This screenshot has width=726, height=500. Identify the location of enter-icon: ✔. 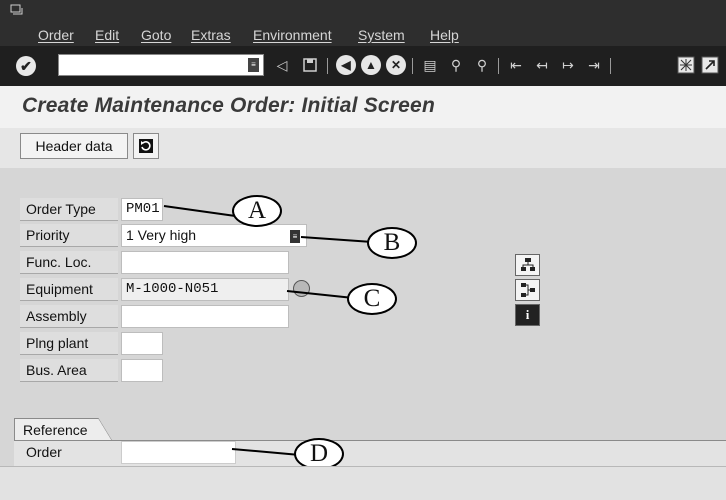
(26, 66).